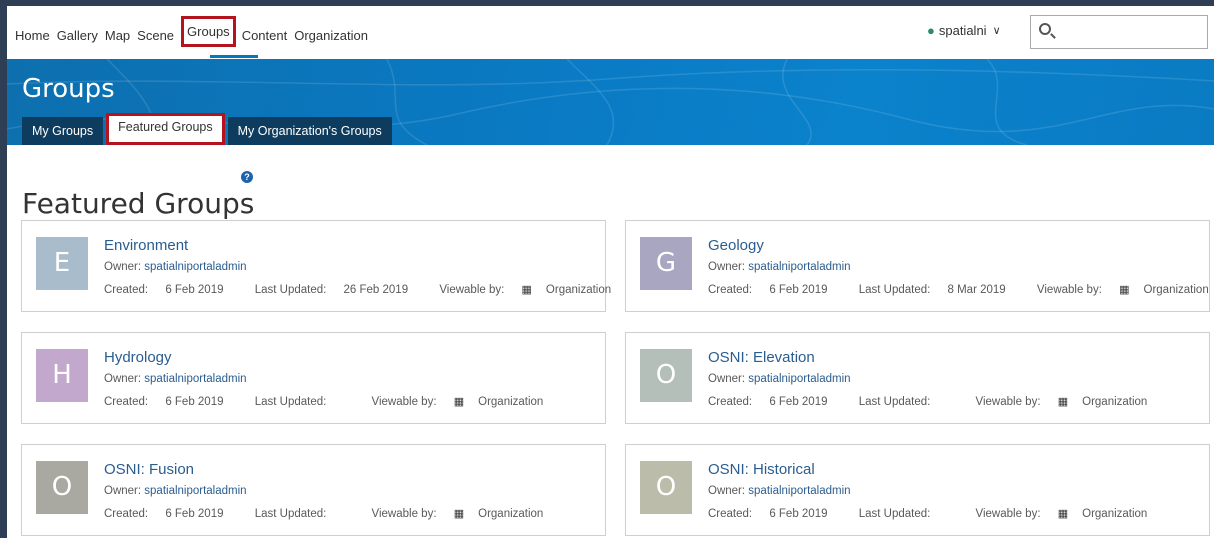 This screenshot has height=538, width=1214. What do you see at coordinates (1131, 32) in the screenshot?
I see `search-input` at bounding box center [1131, 32].